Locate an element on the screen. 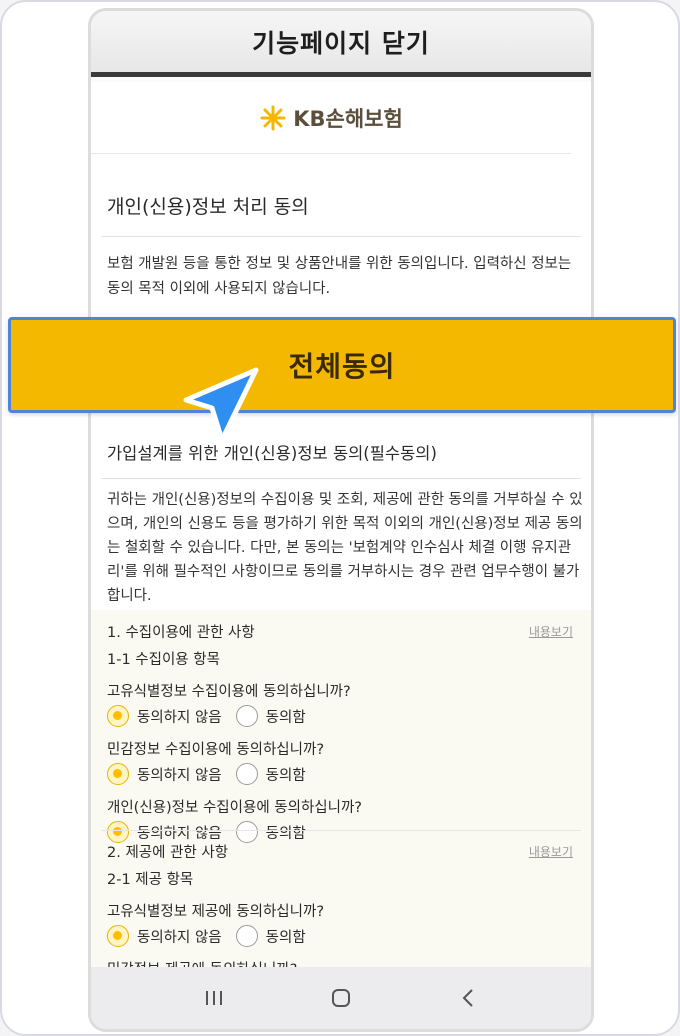 This screenshot has height=1036, width=680. subsection-title: 가입설계를 위한 개인(신용)정보 동의(필수동의) is located at coordinates (272, 453).